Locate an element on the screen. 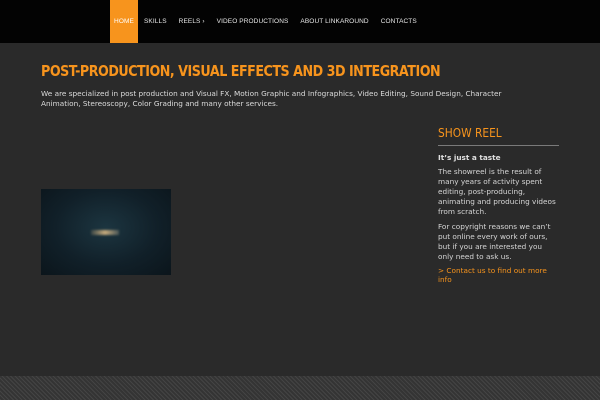 The height and width of the screenshot is (400, 600). footer-pattern-strip is located at coordinates (300, 388).